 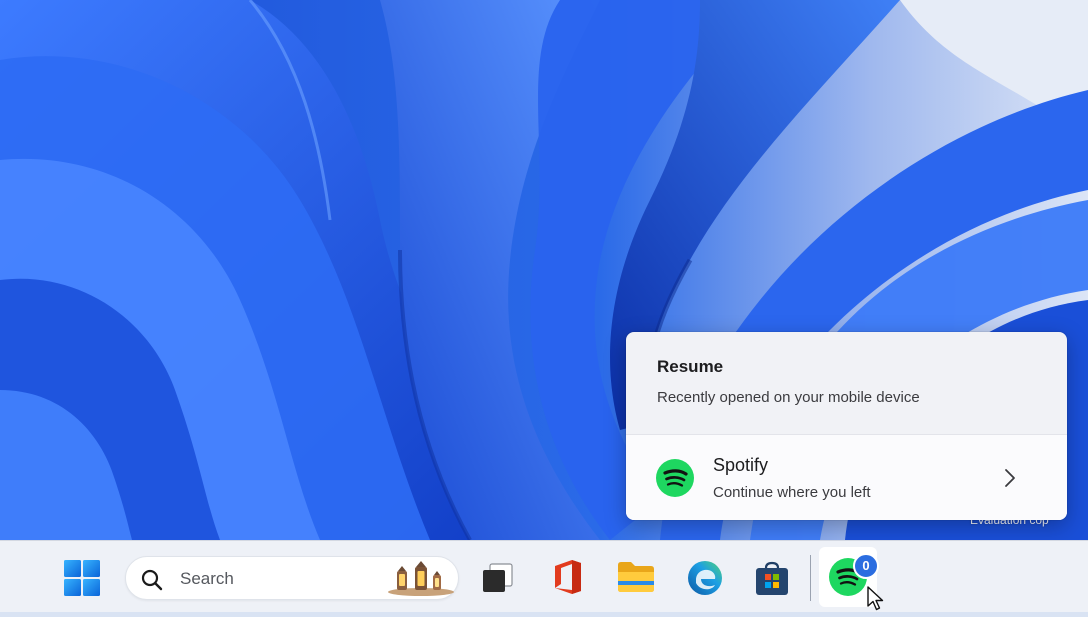 I want to click on mouse-cursor-icon, so click(x=875, y=601).